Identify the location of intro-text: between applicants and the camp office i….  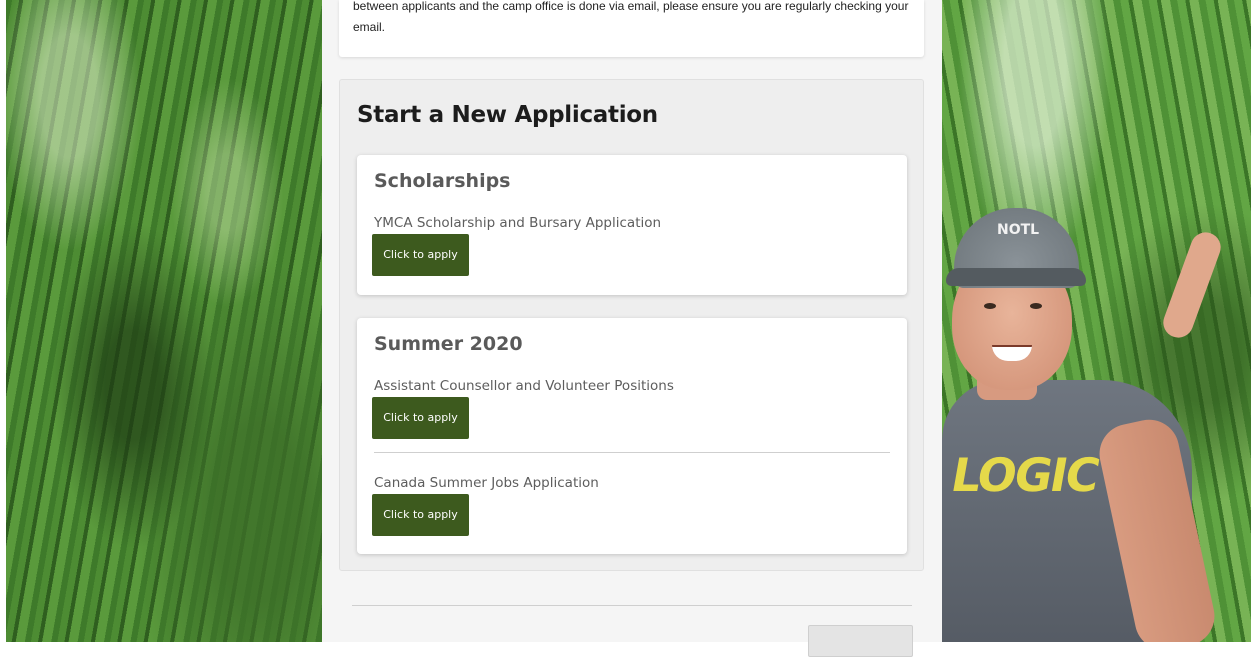
(631, 17).